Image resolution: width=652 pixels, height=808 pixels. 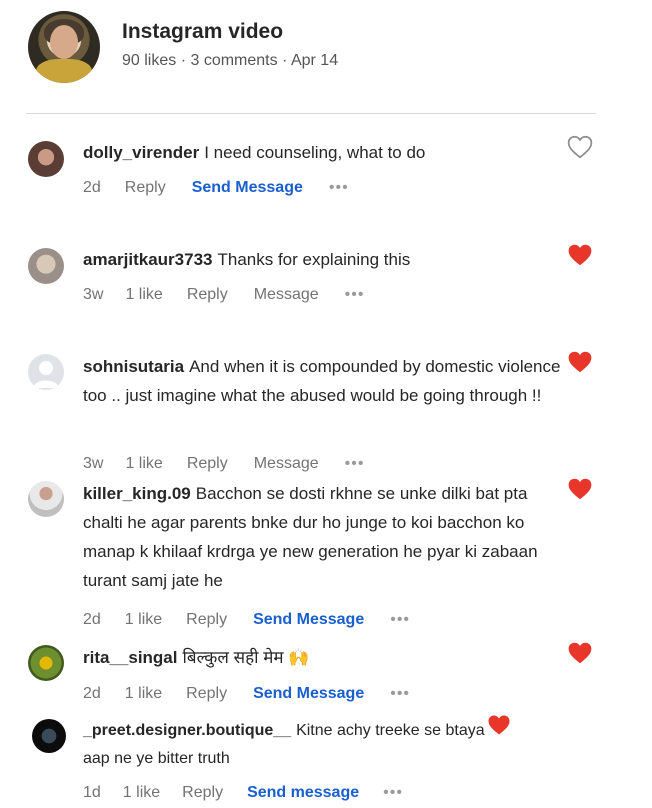 I want to click on comment-text: बिल्कुल सही मेम 🙌, so click(x=246, y=657).